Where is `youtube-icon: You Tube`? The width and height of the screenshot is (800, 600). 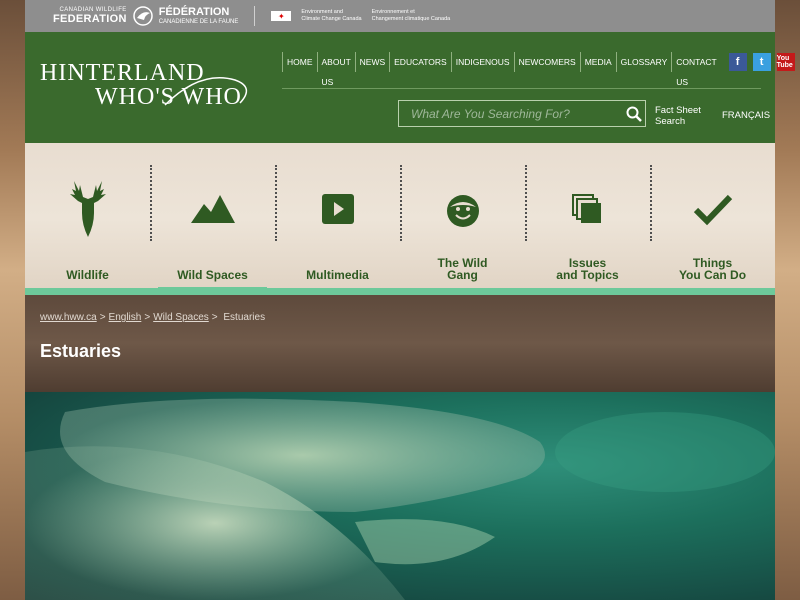 youtube-icon: You Tube is located at coordinates (785, 62).